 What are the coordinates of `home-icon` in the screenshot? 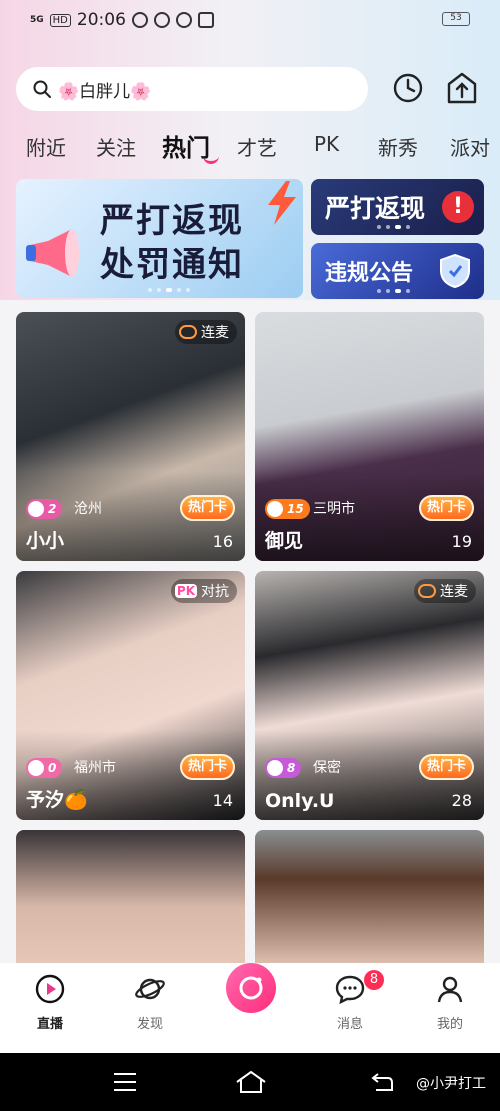 It's located at (251, 1082).